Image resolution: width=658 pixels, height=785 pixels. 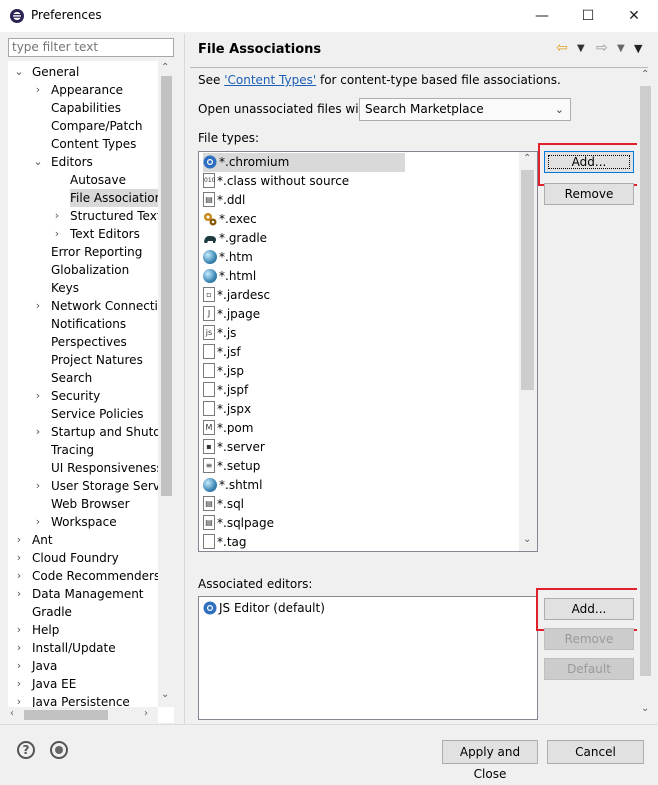 What do you see at coordinates (621, 48) in the screenshot?
I see `forward-menu-chevron-icon: ▼` at bounding box center [621, 48].